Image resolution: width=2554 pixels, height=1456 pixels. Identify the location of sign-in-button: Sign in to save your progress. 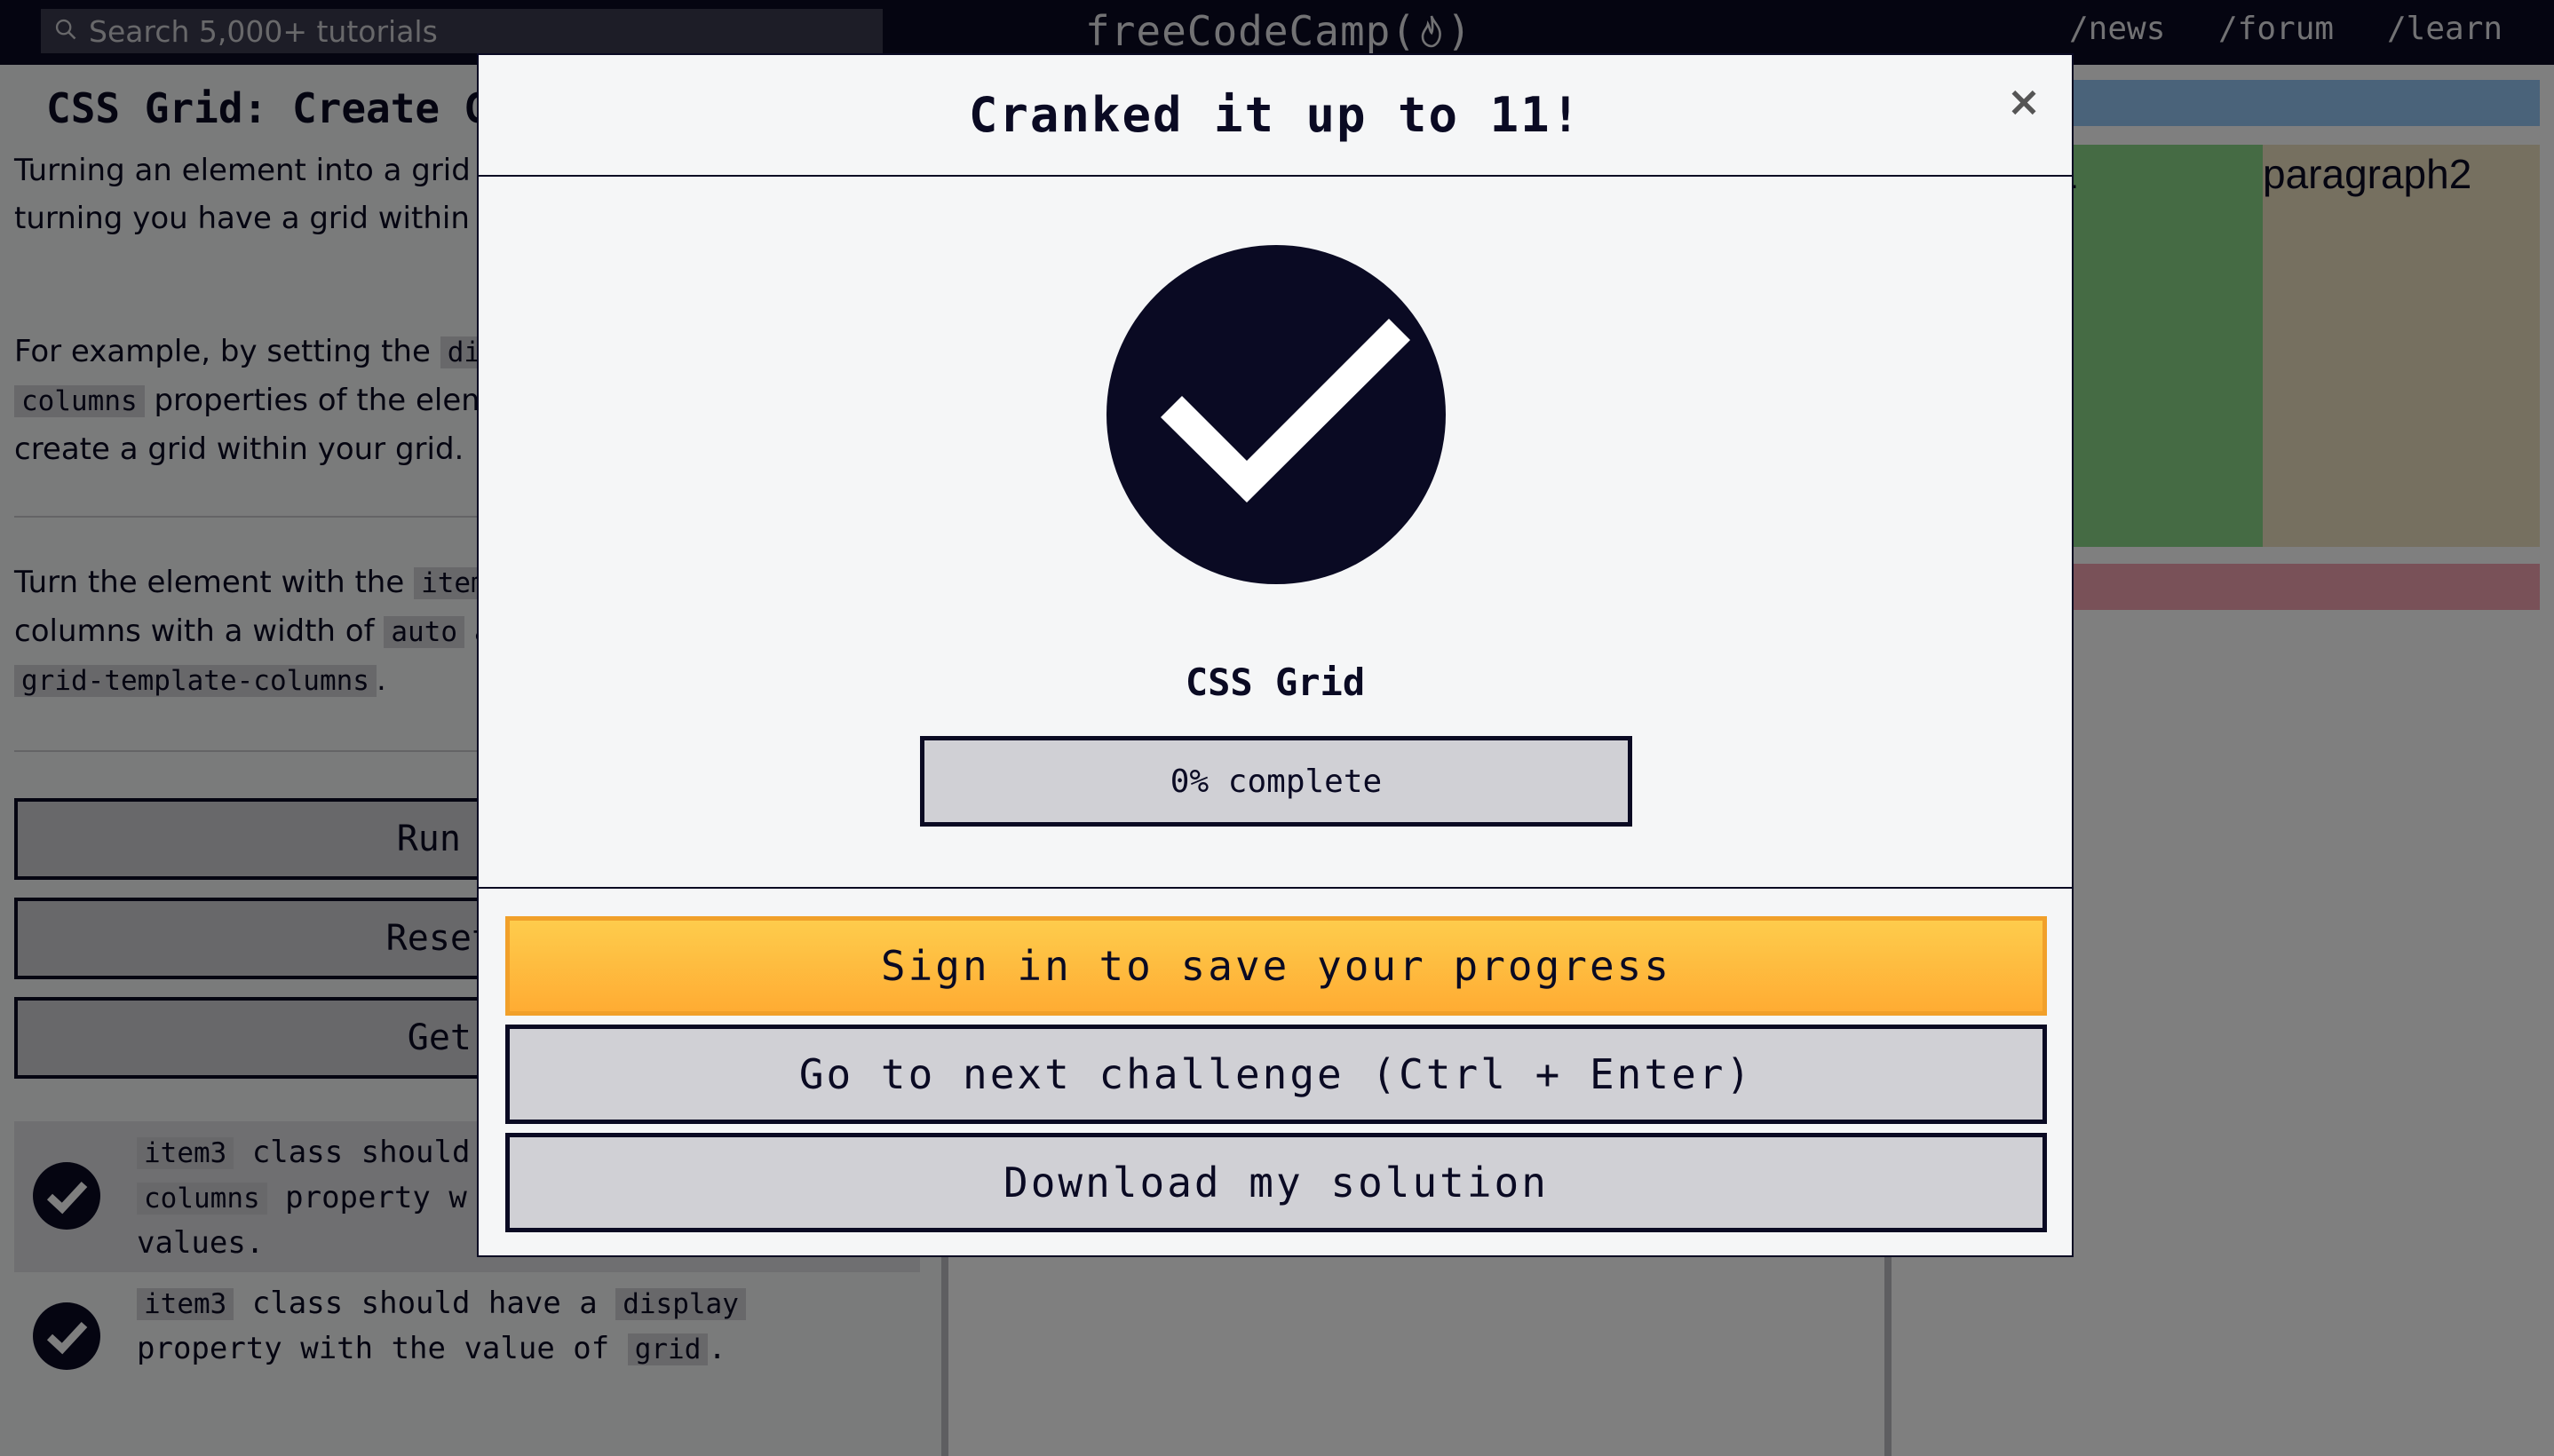
(1276, 966).